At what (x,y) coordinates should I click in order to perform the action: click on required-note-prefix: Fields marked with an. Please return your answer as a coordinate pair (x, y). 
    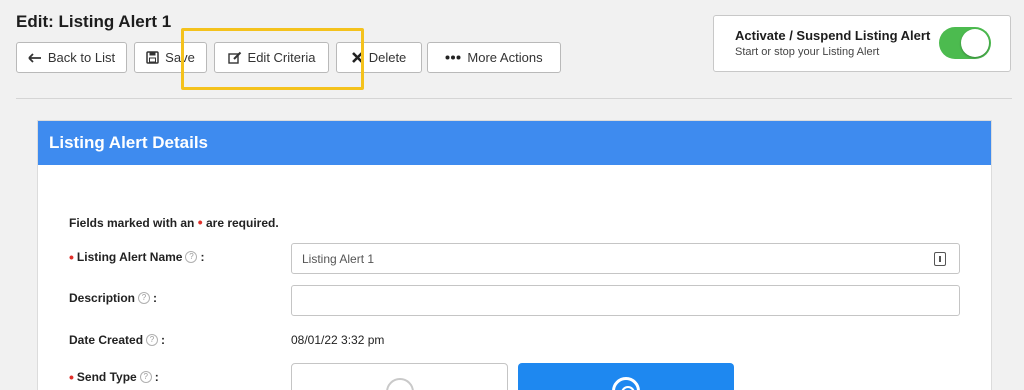
    Looking at the image, I should click on (132, 223).